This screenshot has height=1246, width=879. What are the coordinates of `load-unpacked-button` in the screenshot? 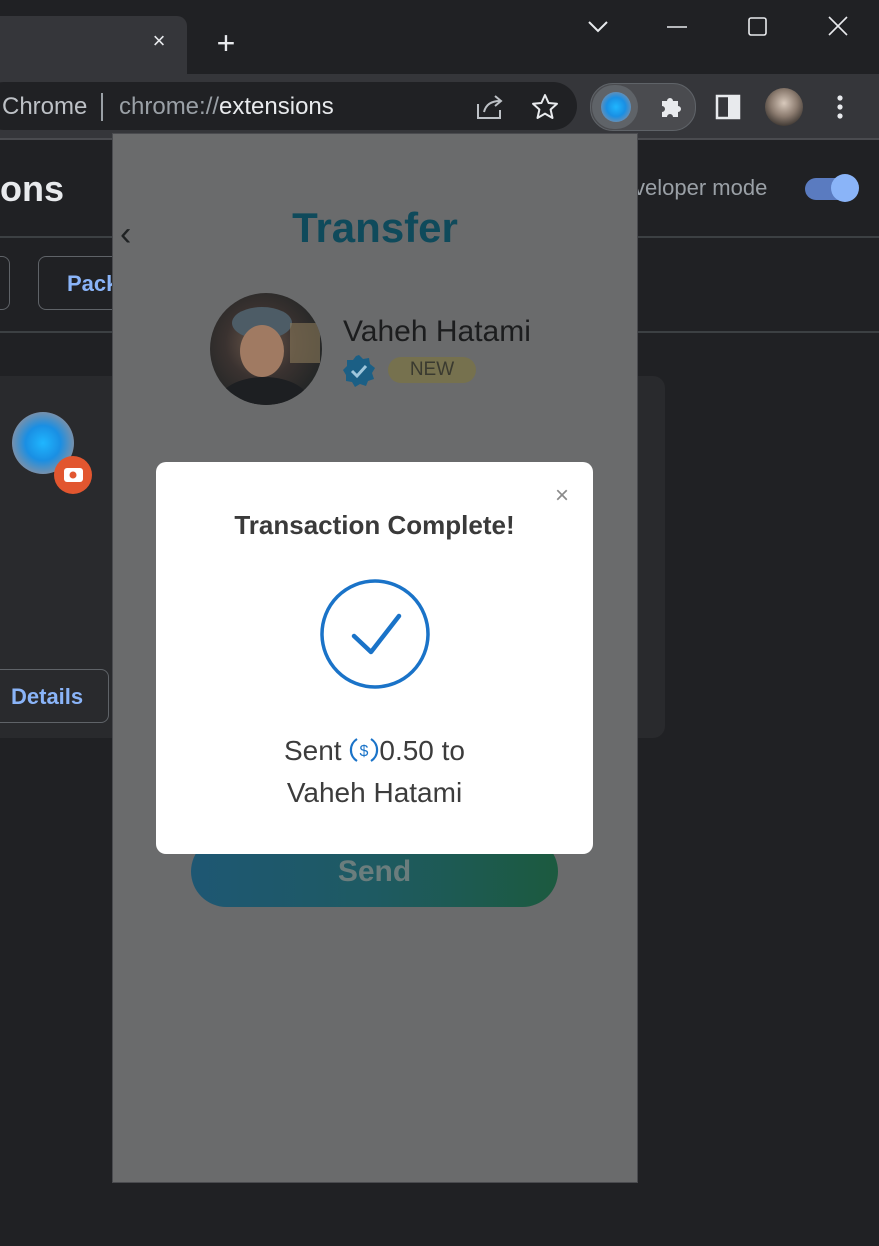 It's located at (5, 283).